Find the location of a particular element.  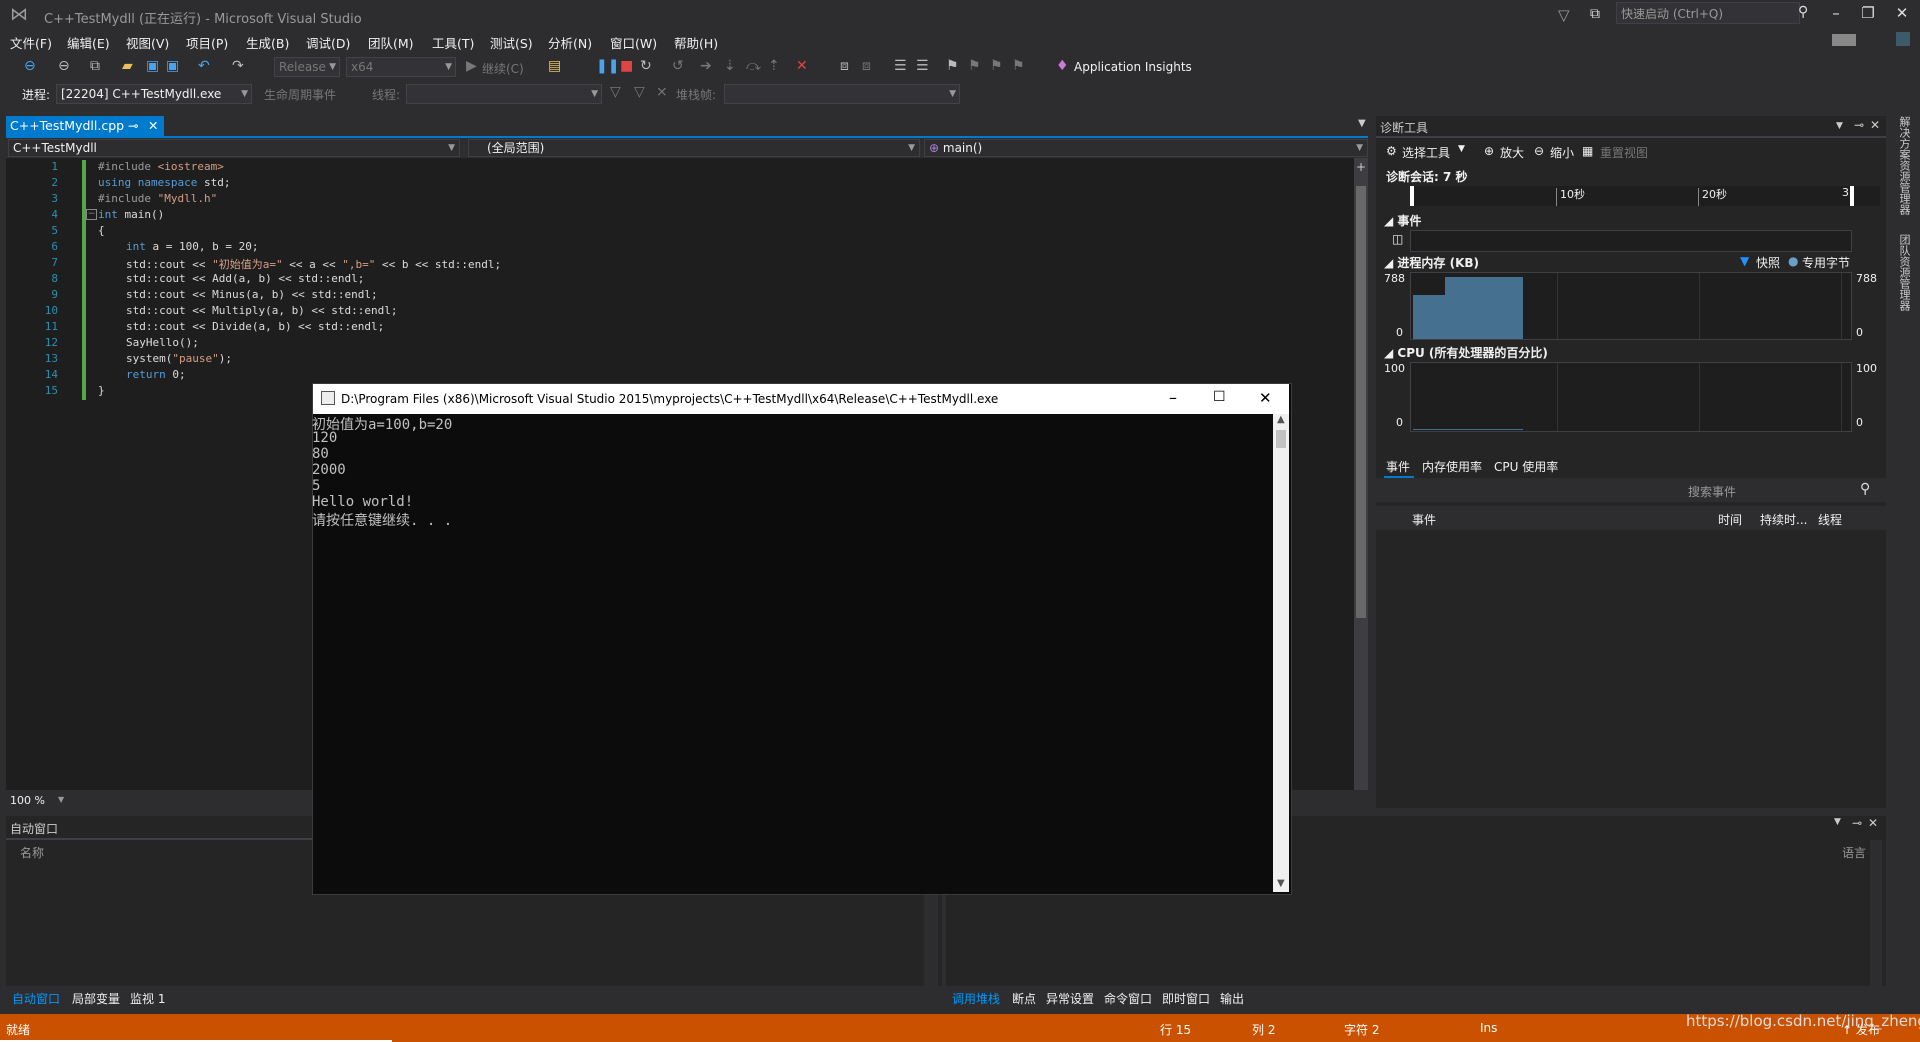

scroll-down-icon: ▼ is located at coordinates (1281, 883).